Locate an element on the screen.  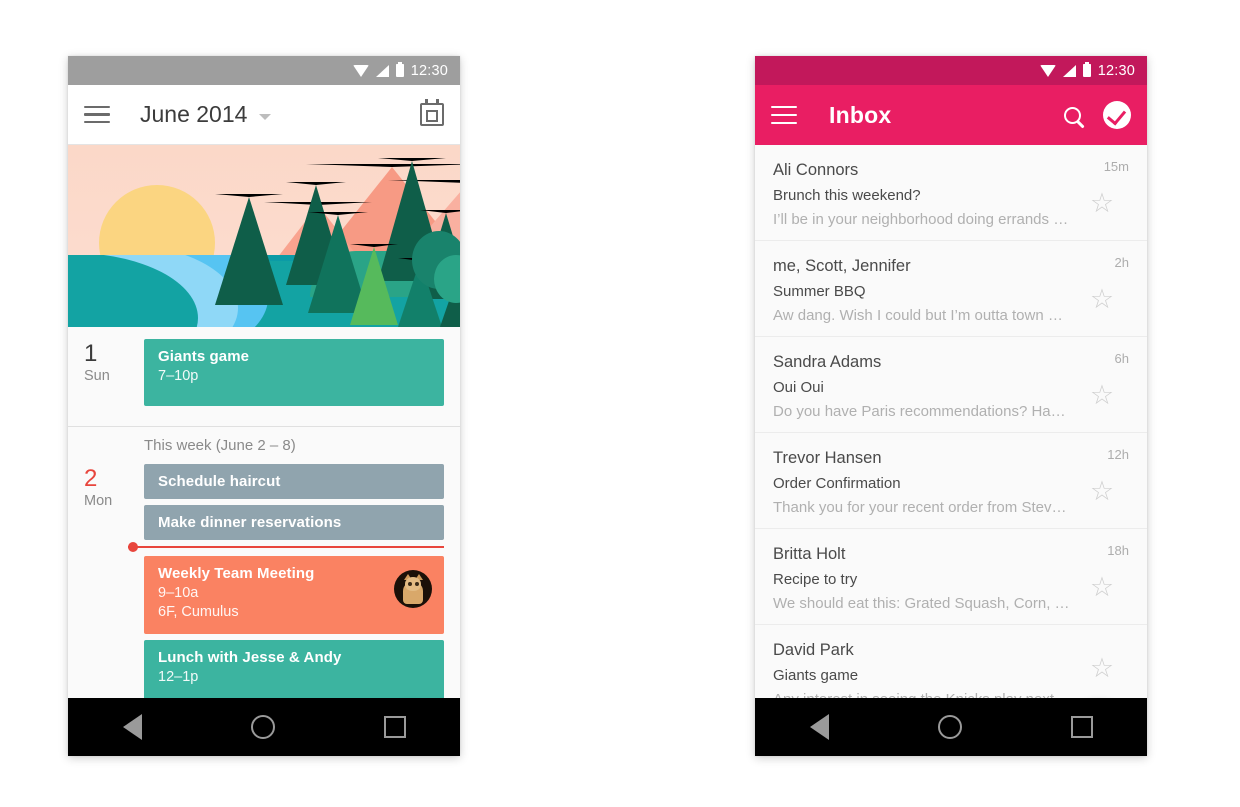
email-time: 6h is located at coordinates (1121, 358).